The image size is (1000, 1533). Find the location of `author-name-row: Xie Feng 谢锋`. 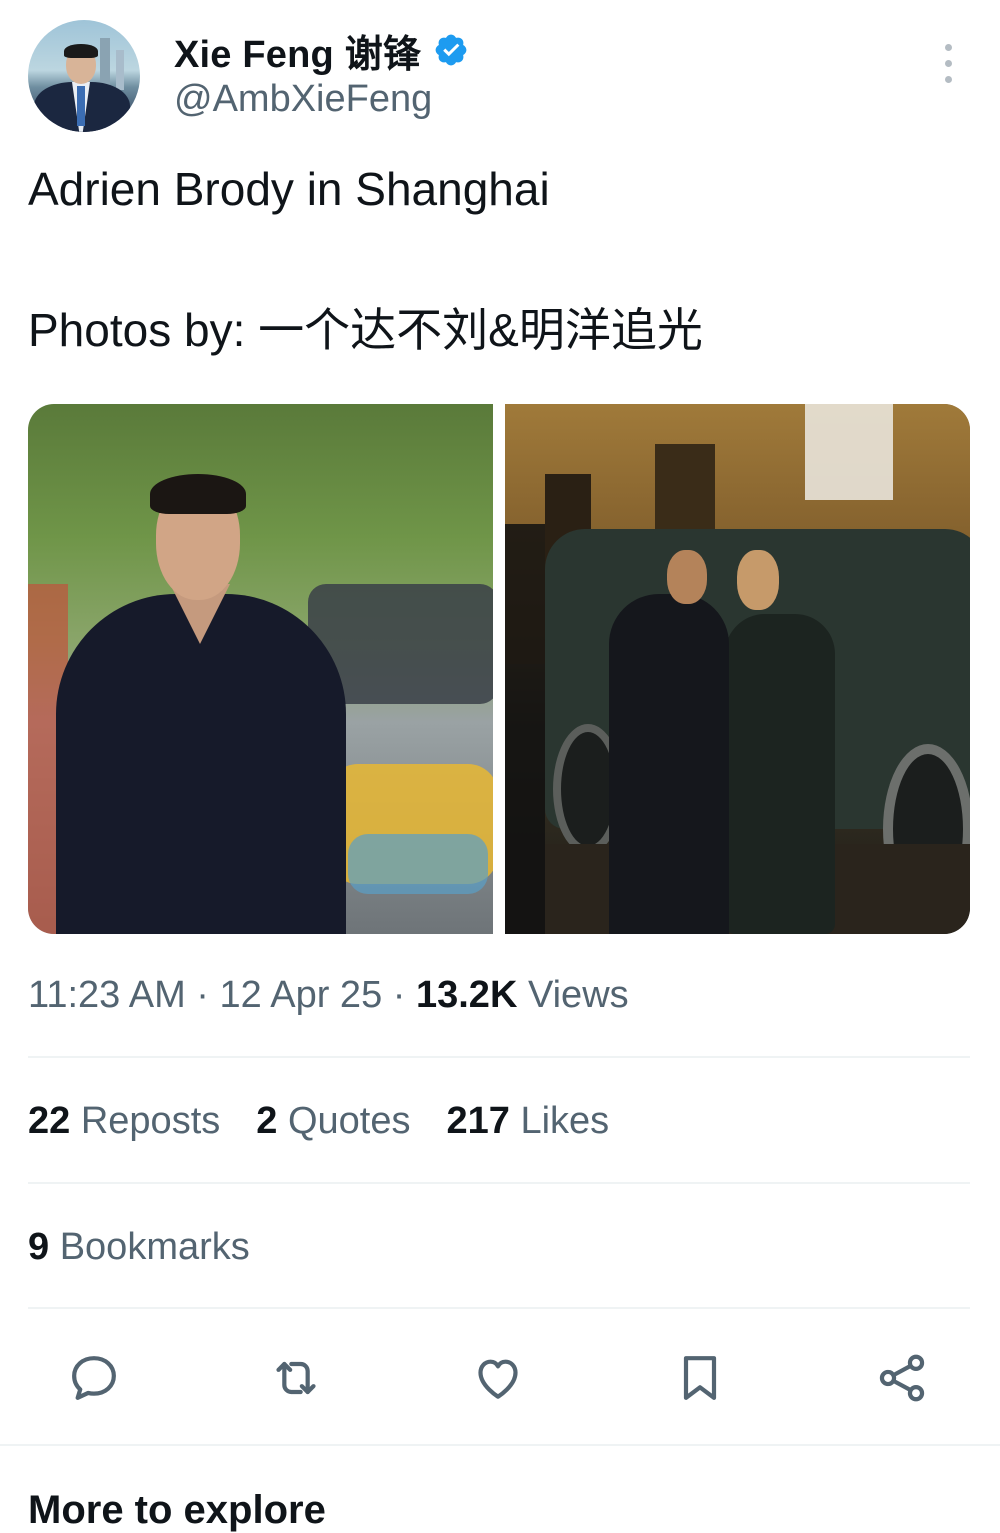

author-name-row: Xie Feng 谢锋 is located at coordinates (321, 51).